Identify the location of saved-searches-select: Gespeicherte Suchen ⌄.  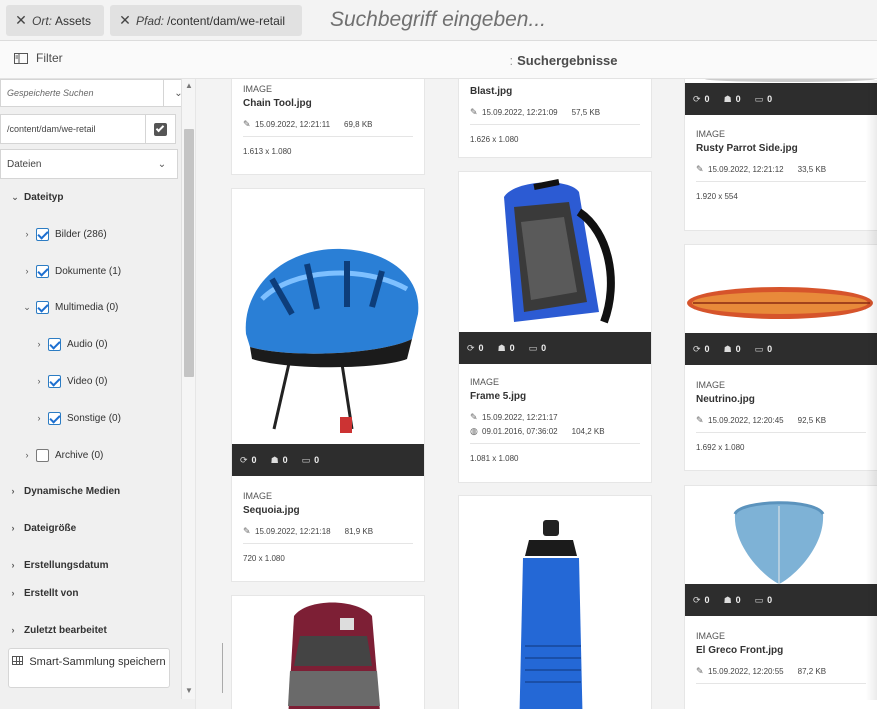
(97, 93).